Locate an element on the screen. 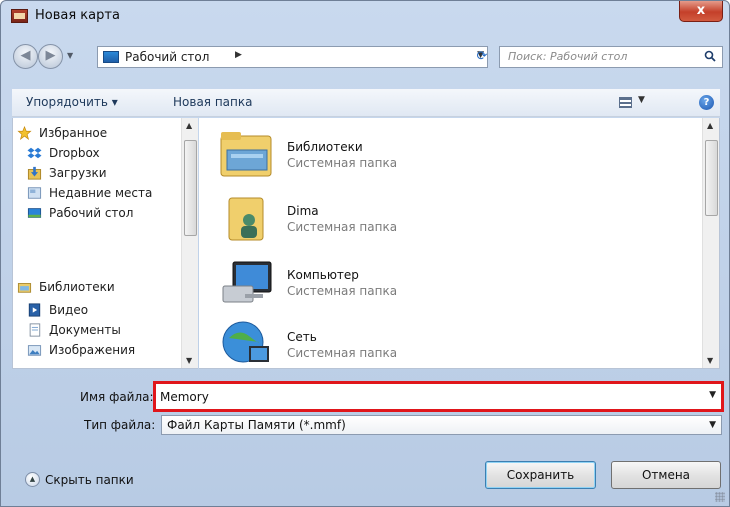 The width and height of the screenshot is (730, 507). filetype-value: Файл Карты Памяти (*.mmf) is located at coordinates (256, 425).